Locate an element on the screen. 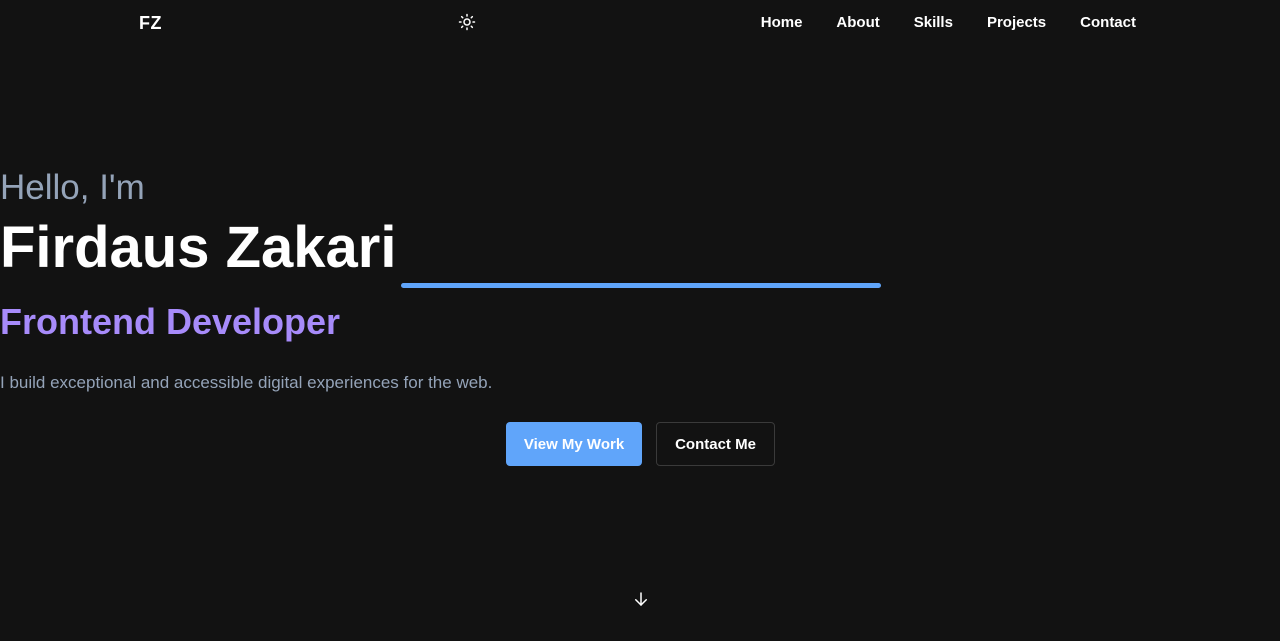 The width and height of the screenshot is (1280, 641). nav-about: About is located at coordinates (857, 23).